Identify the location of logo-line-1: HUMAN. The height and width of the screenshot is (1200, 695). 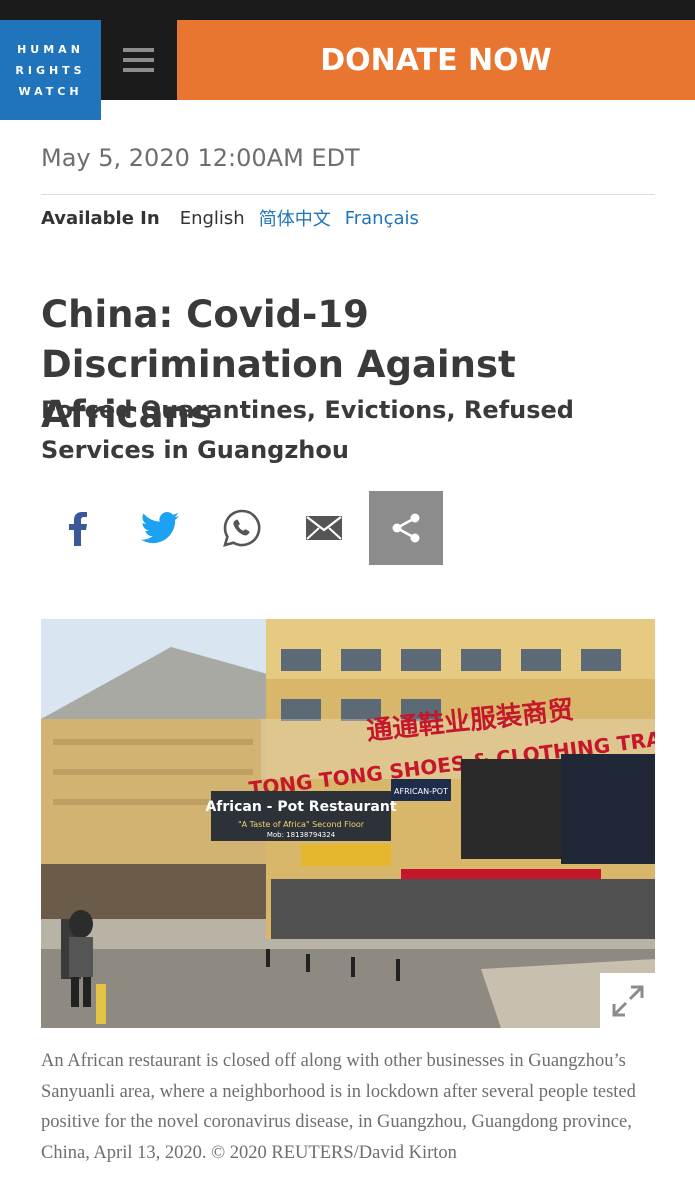
(50, 49).